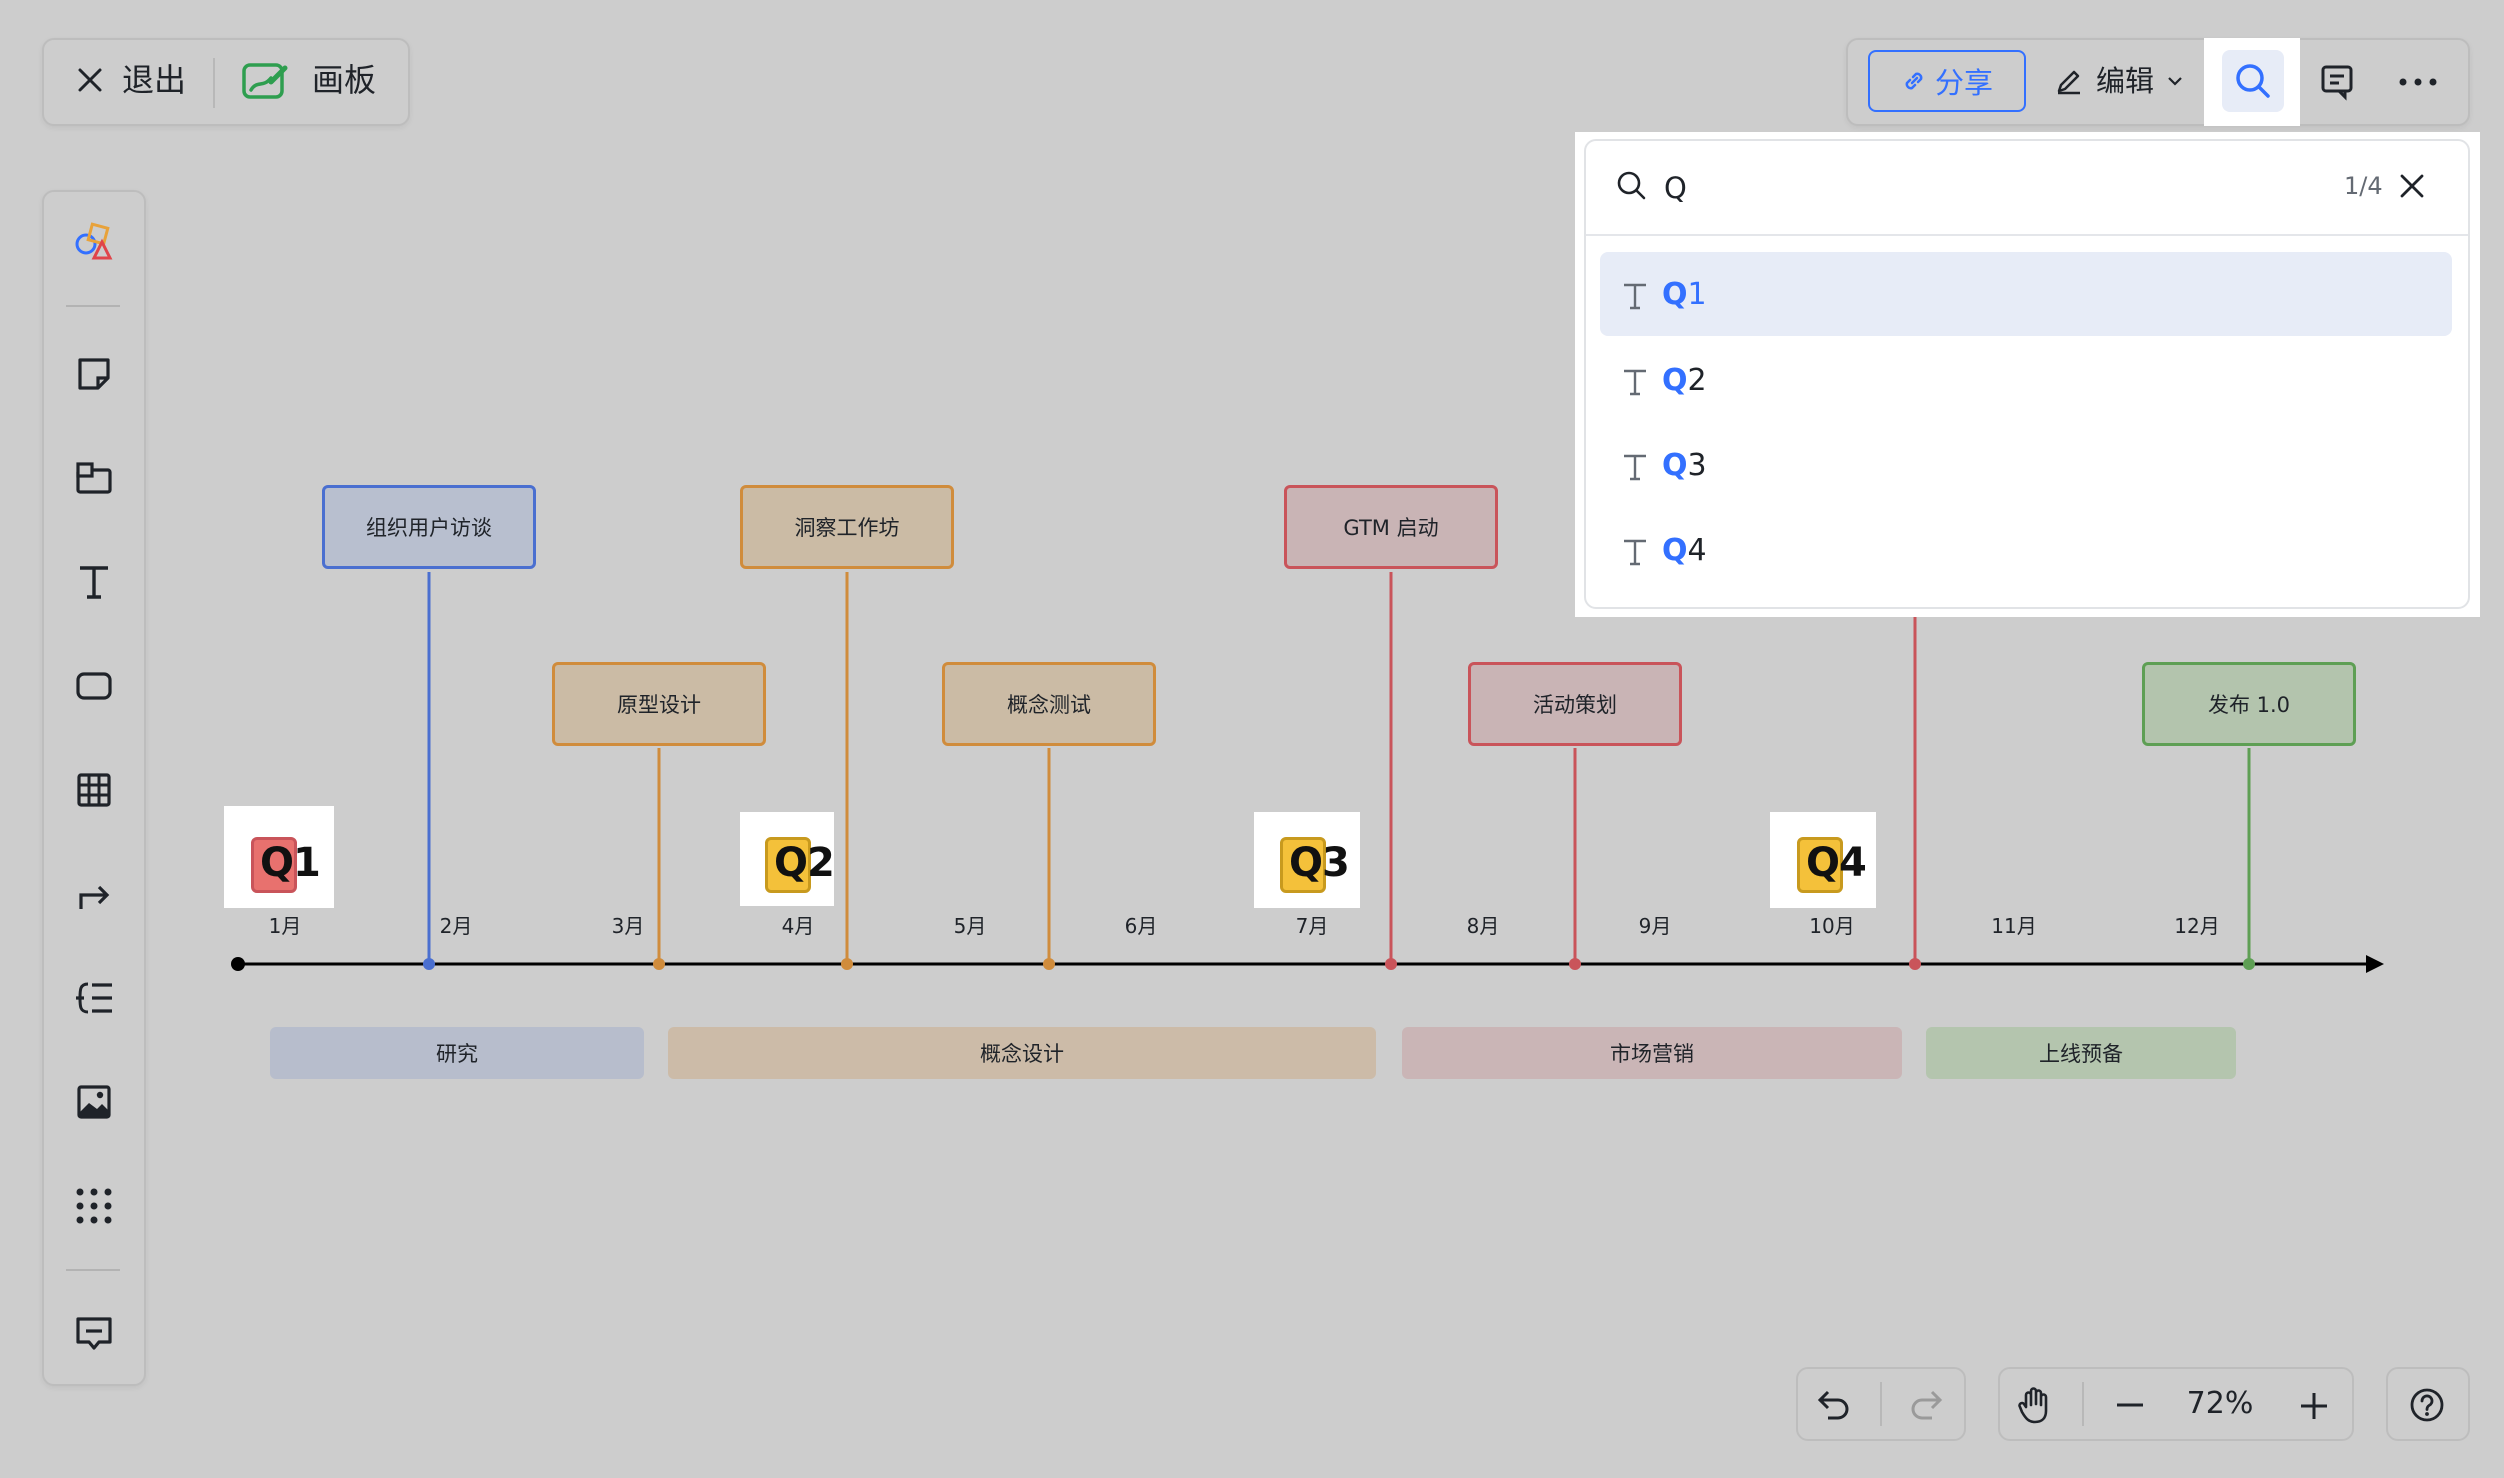  Describe the element at coordinates (1049, 704) in the screenshot. I see `milestone-node: 概念测试` at that location.